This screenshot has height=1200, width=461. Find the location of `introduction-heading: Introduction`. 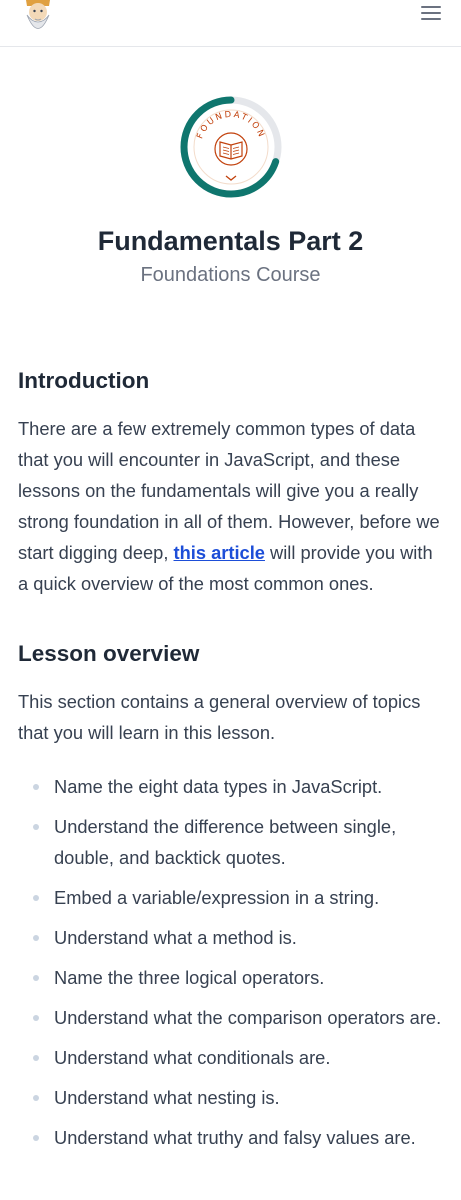

introduction-heading: Introduction is located at coordinates (84, 380).